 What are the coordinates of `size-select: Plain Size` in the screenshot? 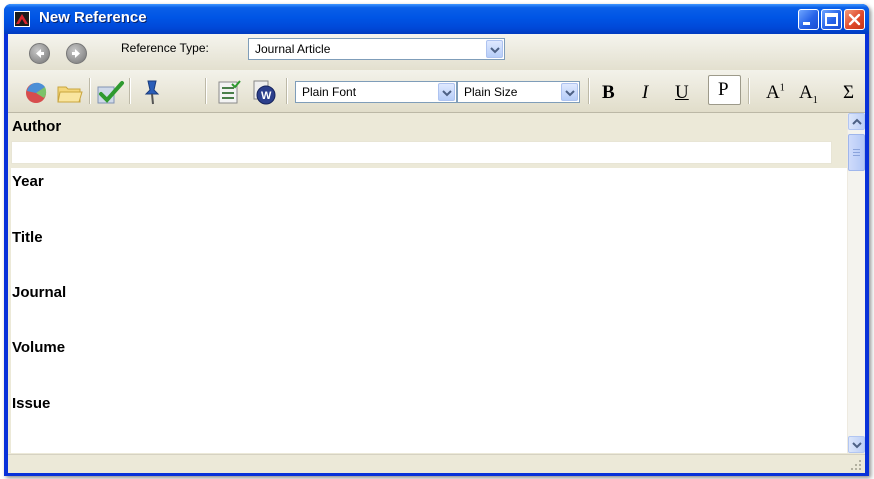 It's located at (518, 92).